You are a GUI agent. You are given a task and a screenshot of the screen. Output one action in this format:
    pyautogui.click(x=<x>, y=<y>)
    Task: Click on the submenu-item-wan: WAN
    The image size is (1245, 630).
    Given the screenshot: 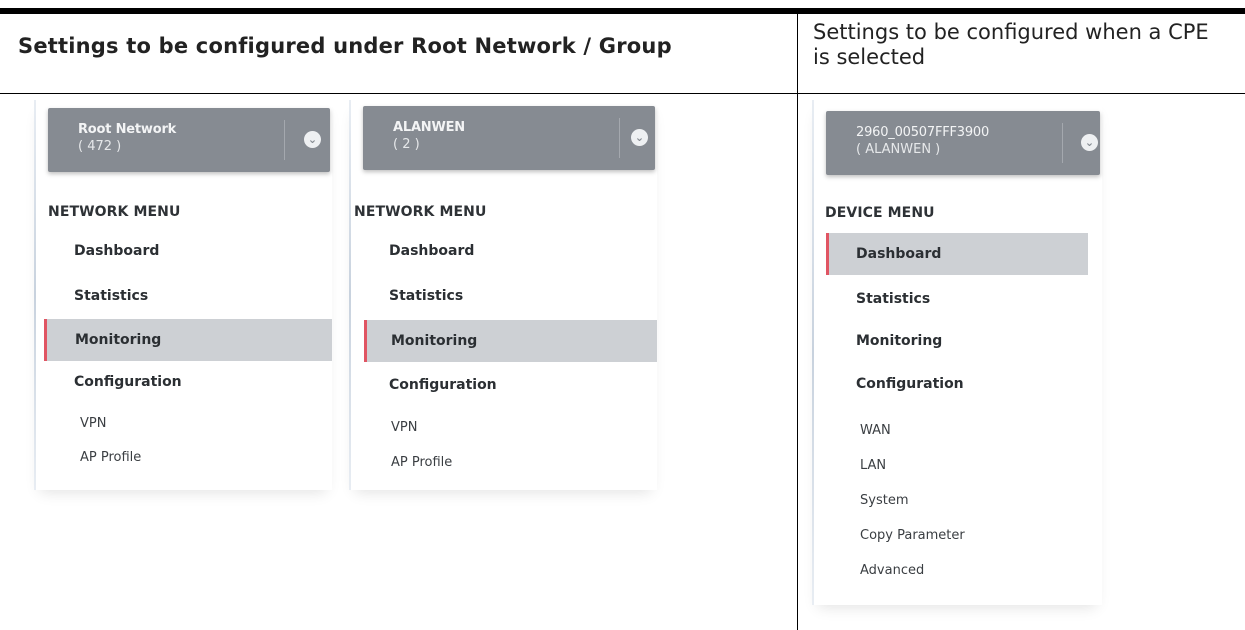 What is the action you would take?
    pyautogui.click(x=875, y=430)
    